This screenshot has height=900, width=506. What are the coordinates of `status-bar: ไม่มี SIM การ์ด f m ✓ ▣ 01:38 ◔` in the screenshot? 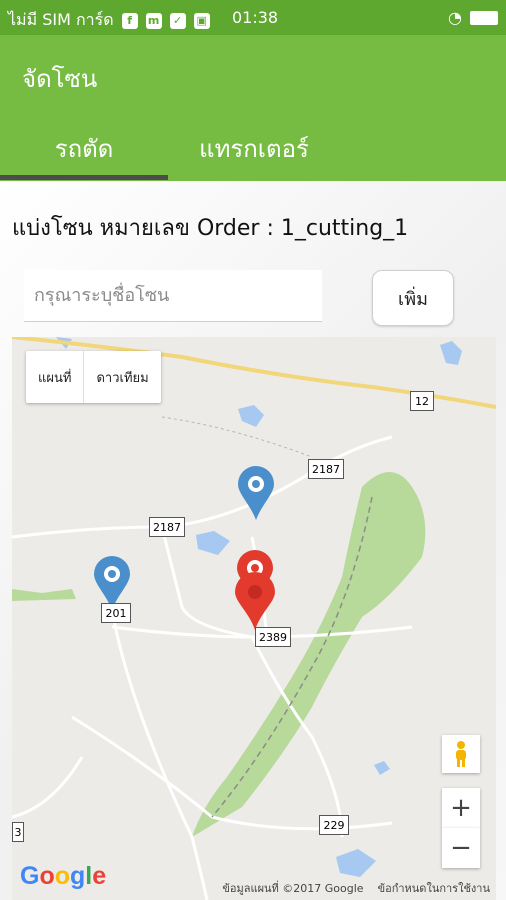 It's located at (253, 17).